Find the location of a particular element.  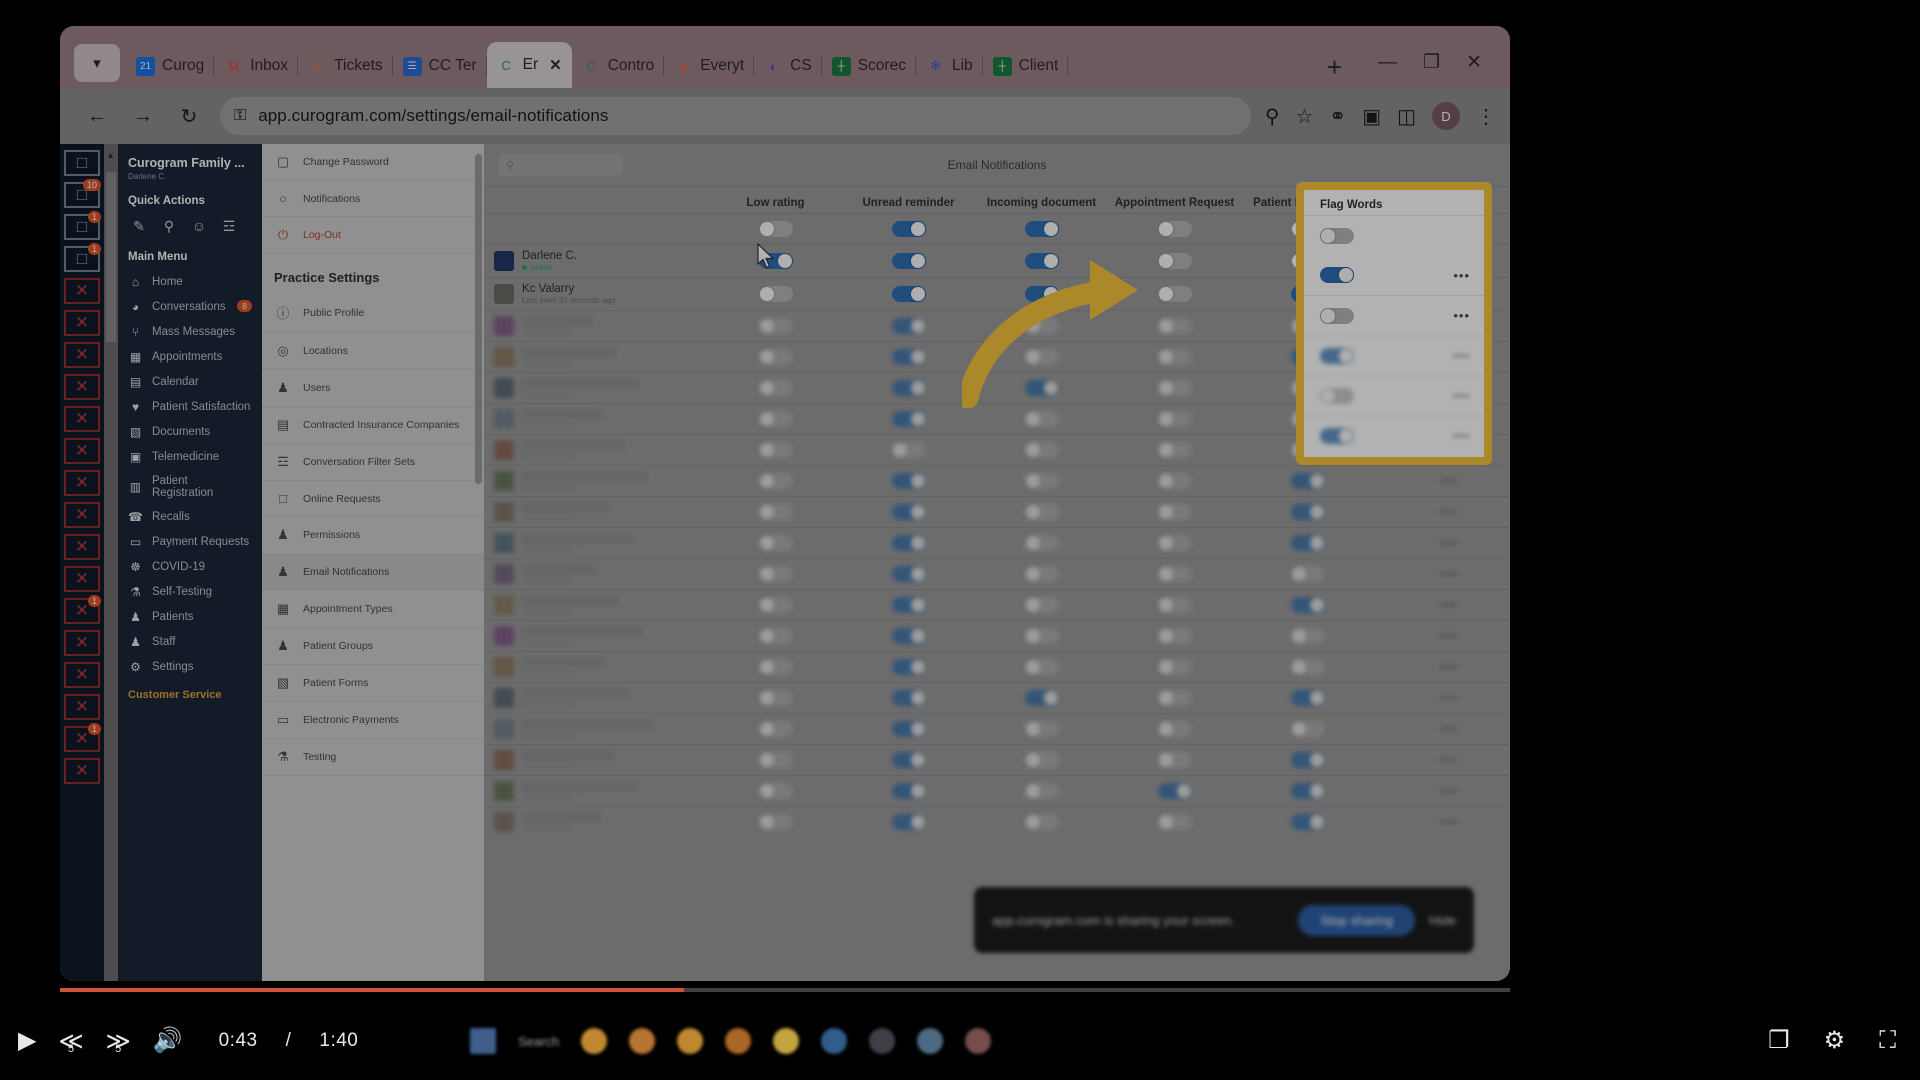

side-panel-icon: ◫ is located at coordinates (1406, 116).